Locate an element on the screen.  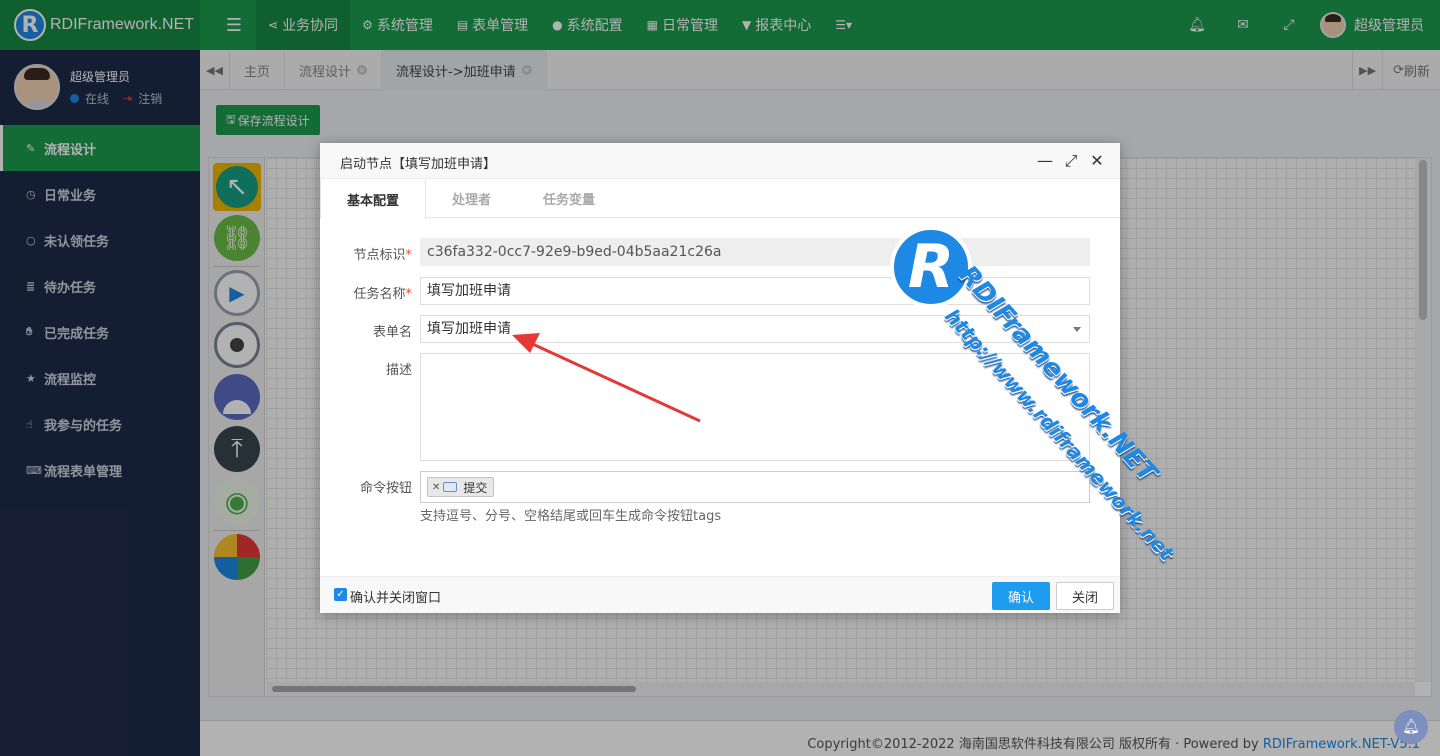
node-id-label: 节点标识* is located at coordinates (366, 253).